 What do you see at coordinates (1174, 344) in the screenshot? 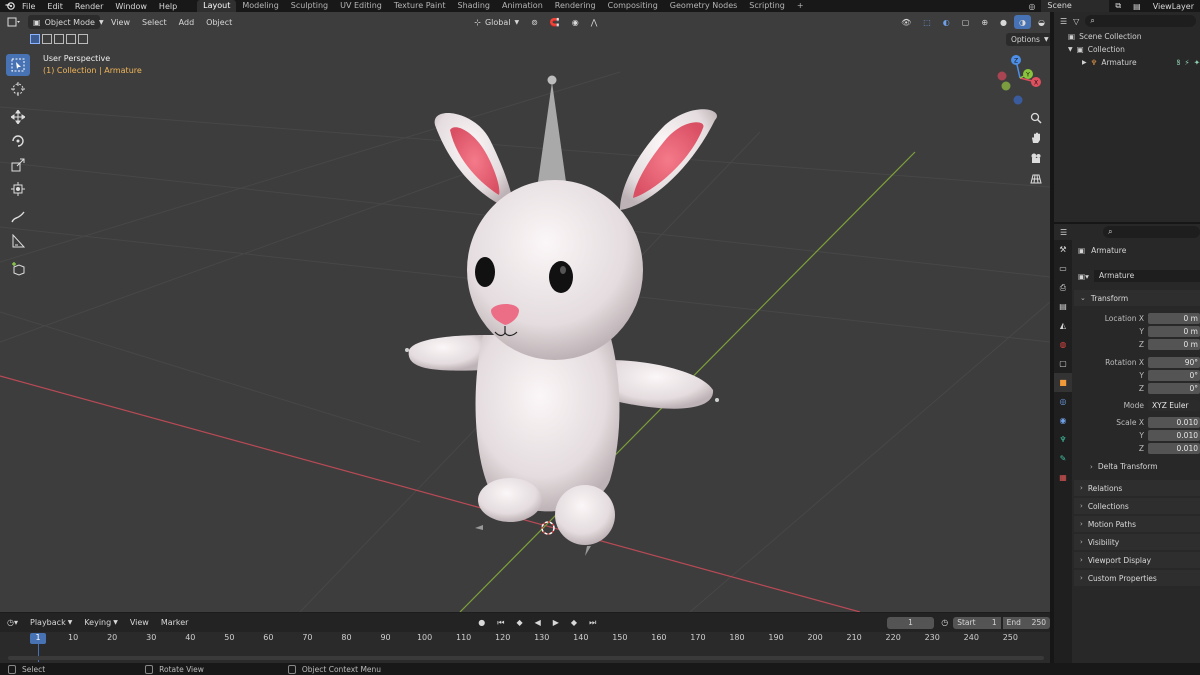
I see `location-z-field: 0 m` at bounding box center [1174, 344].